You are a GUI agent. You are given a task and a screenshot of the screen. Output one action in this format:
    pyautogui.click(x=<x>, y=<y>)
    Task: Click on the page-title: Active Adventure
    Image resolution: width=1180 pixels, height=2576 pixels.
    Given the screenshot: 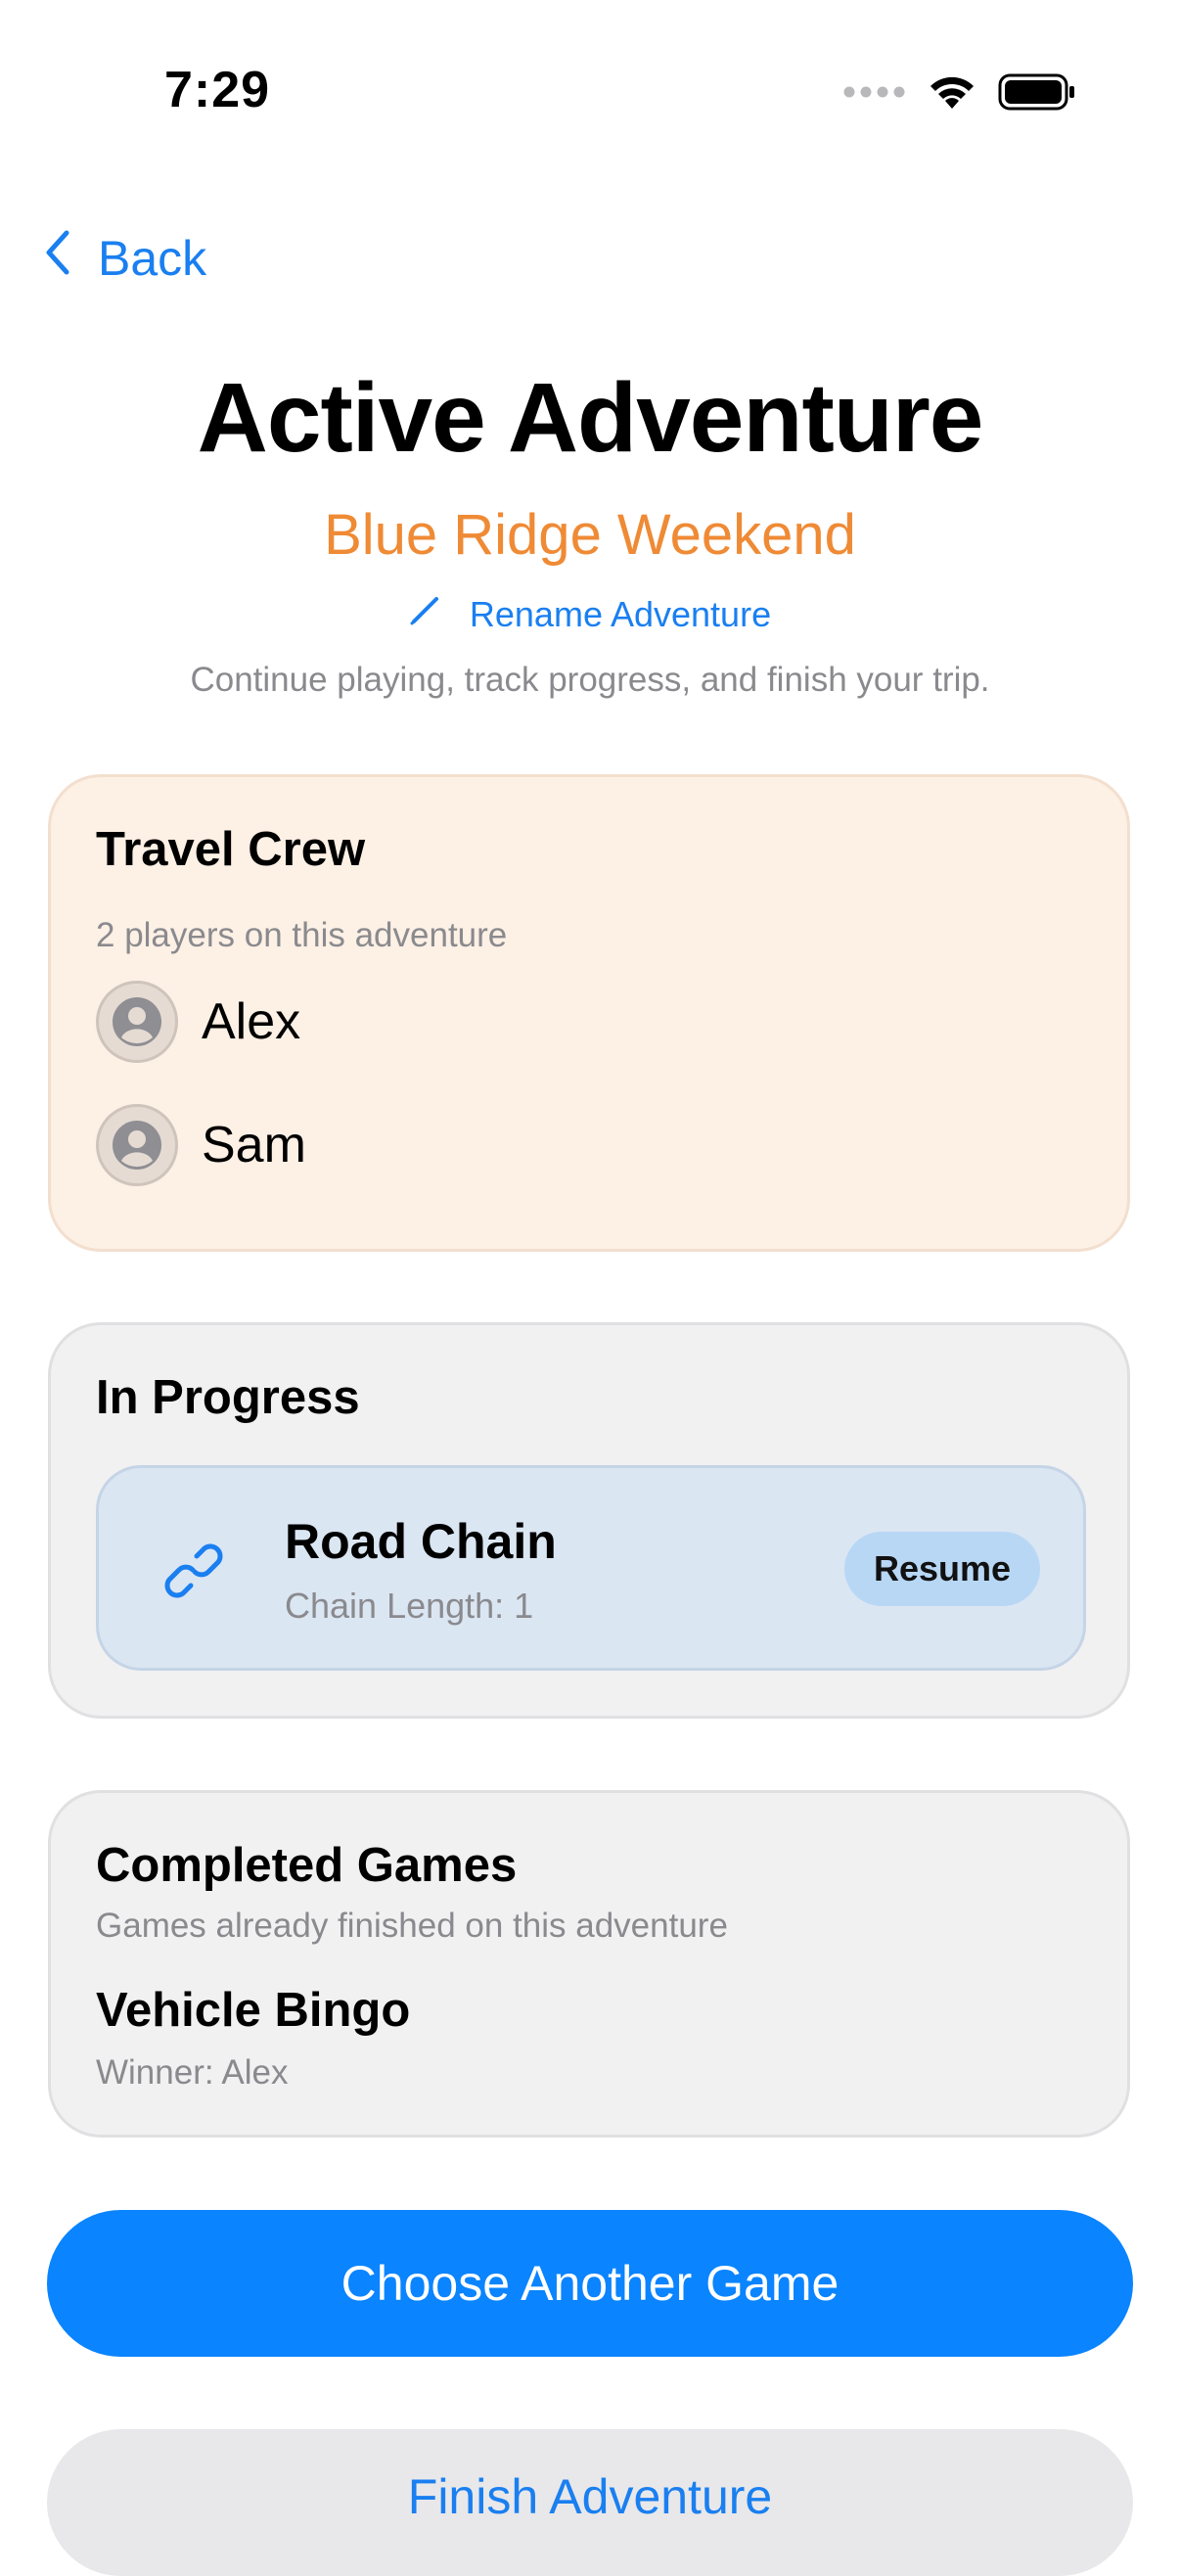 What is the action you would take?
    pyautogui.click(x=590, y=418)
    